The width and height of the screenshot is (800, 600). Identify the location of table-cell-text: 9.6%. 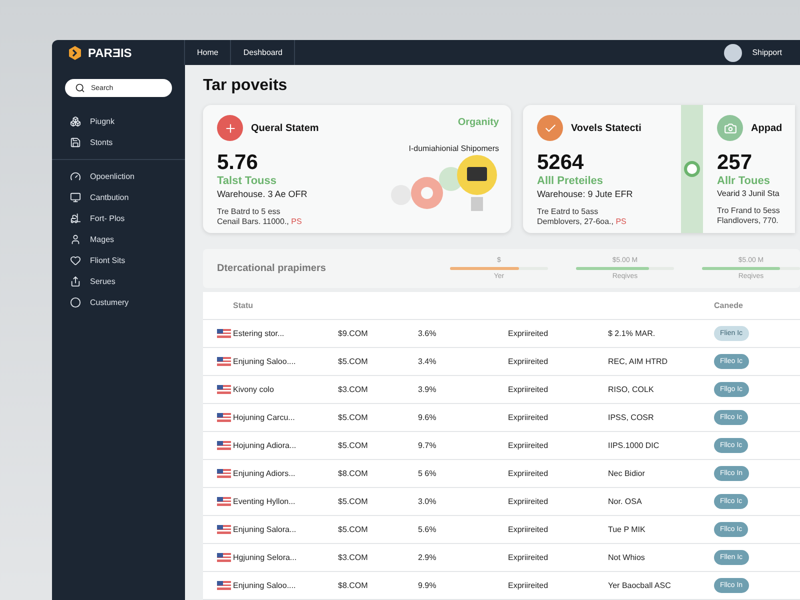
(428, 417).